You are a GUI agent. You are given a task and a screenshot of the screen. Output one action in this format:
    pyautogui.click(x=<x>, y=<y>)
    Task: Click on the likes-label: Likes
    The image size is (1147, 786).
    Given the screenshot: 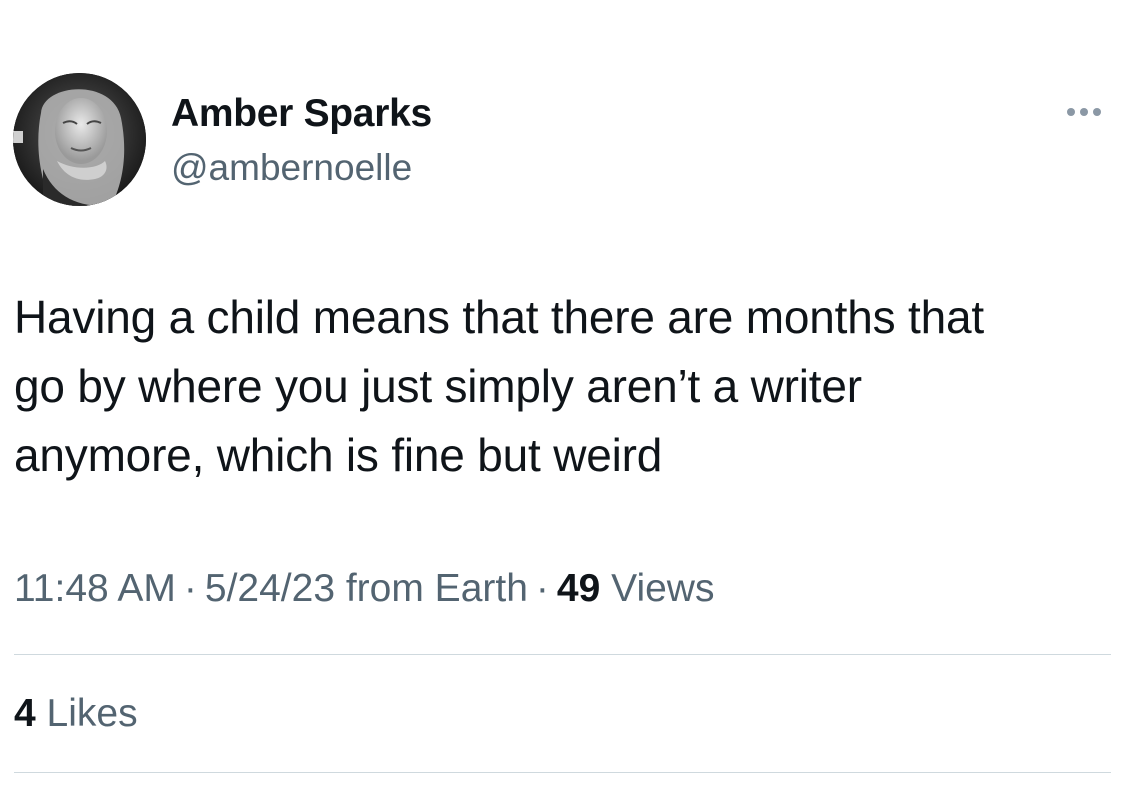 What is the action you would take?
    pyautogui.click(x=92, y=713)
    